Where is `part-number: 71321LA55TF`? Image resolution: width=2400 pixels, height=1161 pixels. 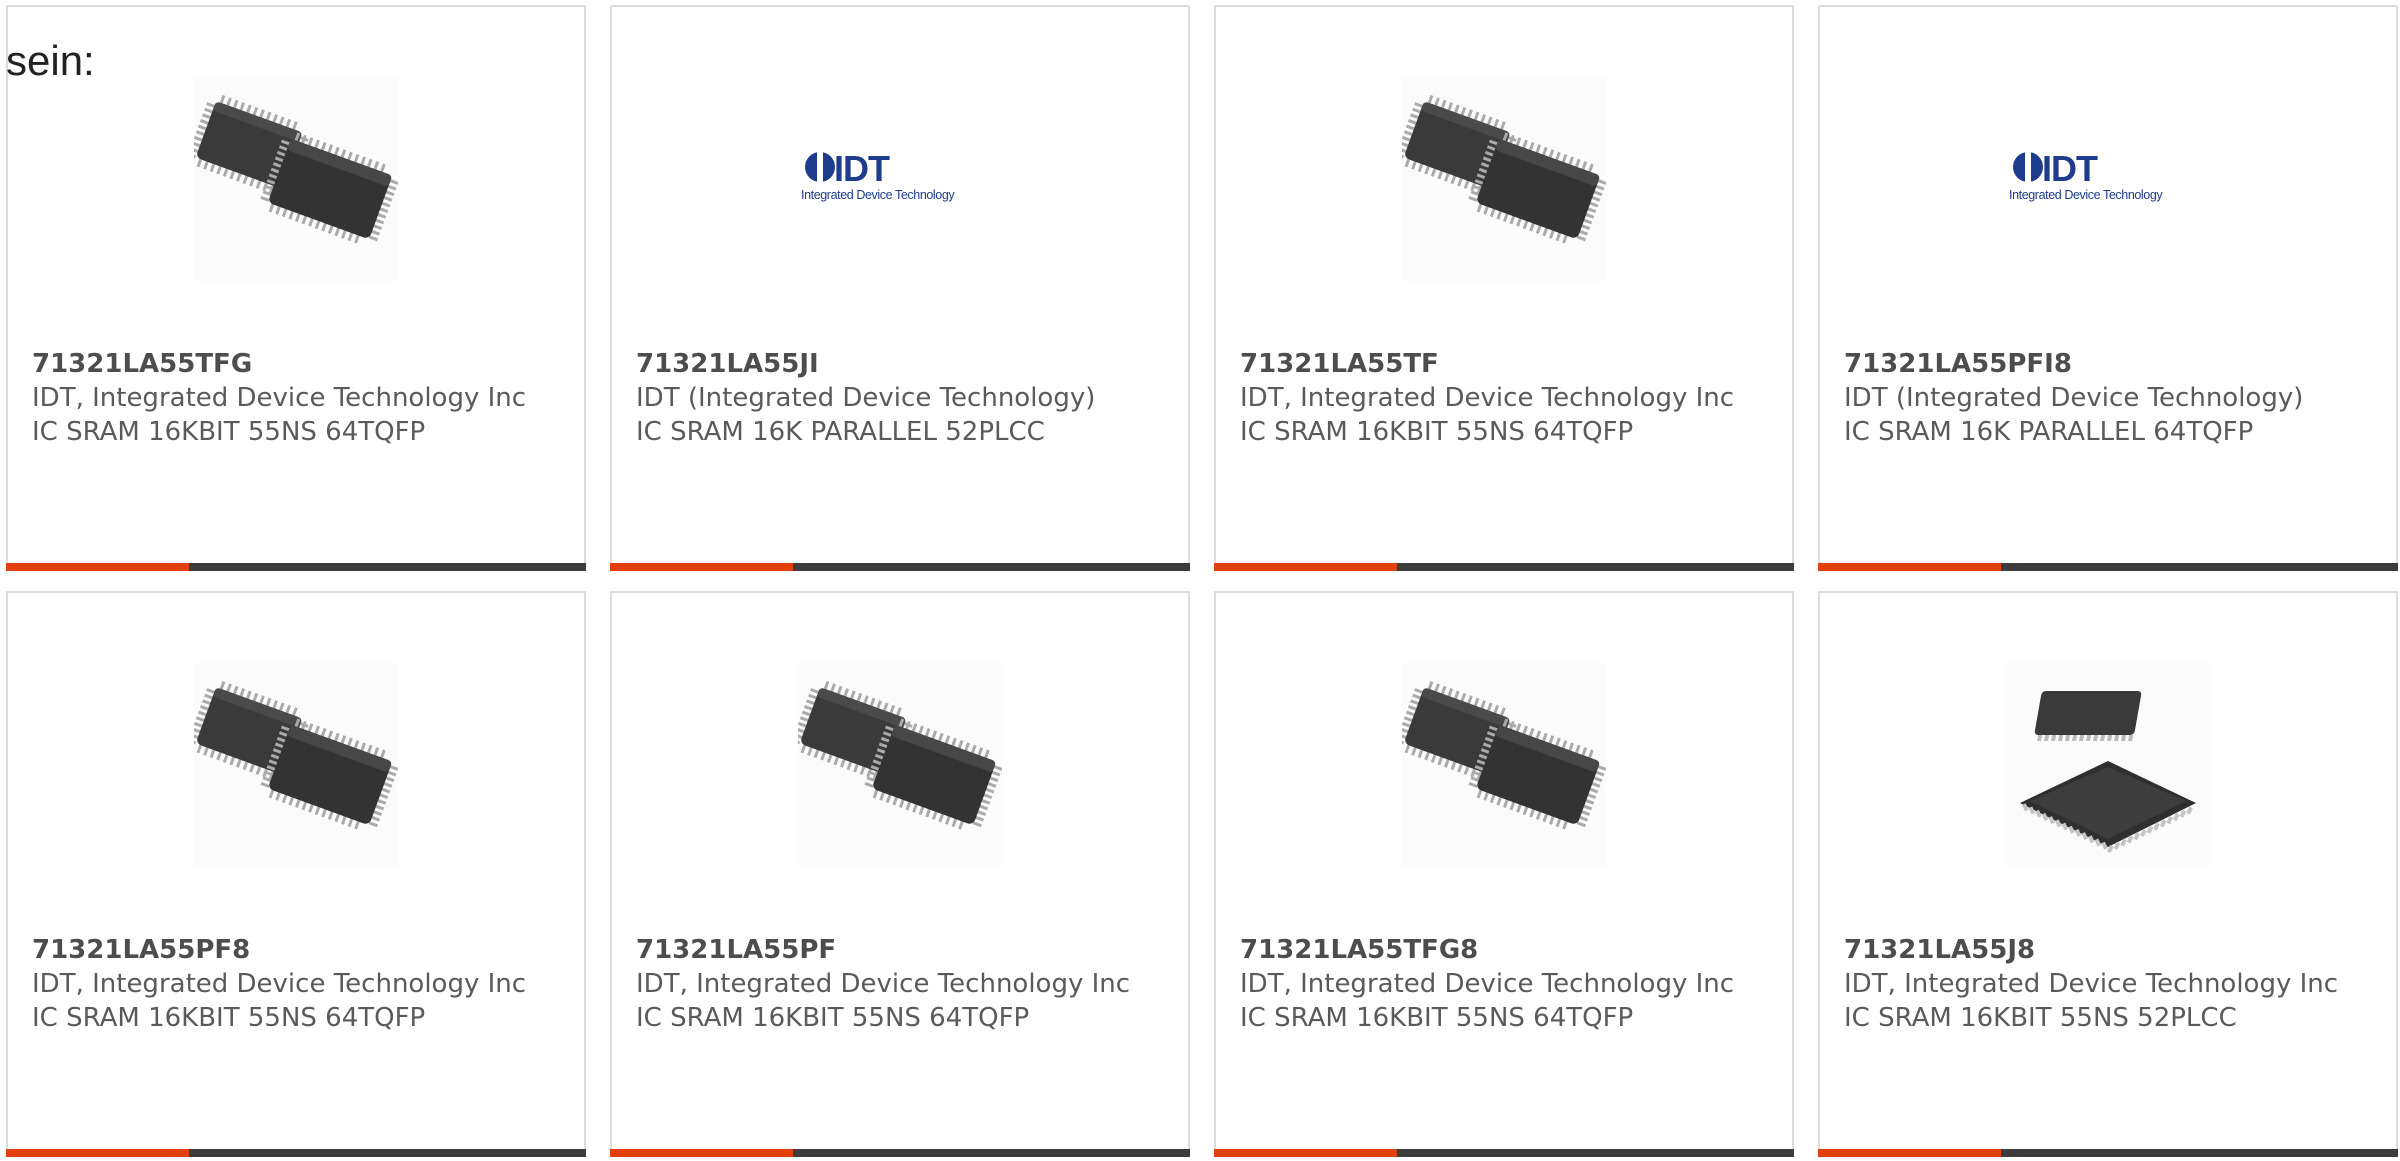
part-number: 71321LA55TF is located at coordinates (1509, 364).